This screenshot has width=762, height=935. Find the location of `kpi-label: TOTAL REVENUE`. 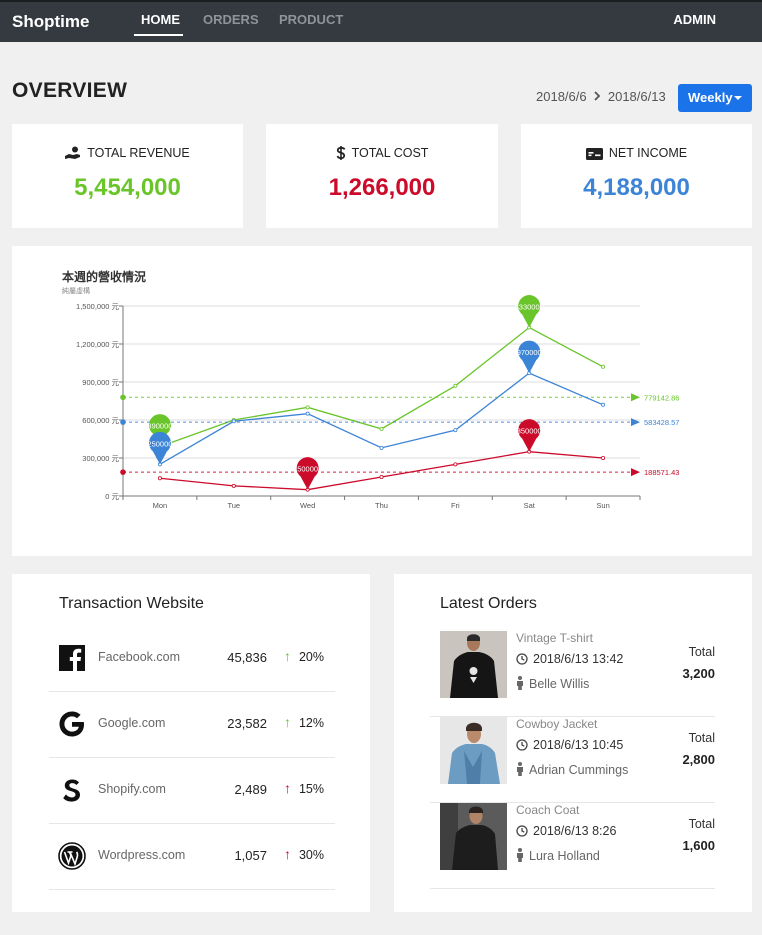

kpi-label: TOTAL REVENUE is located at coordinates (138, 153).